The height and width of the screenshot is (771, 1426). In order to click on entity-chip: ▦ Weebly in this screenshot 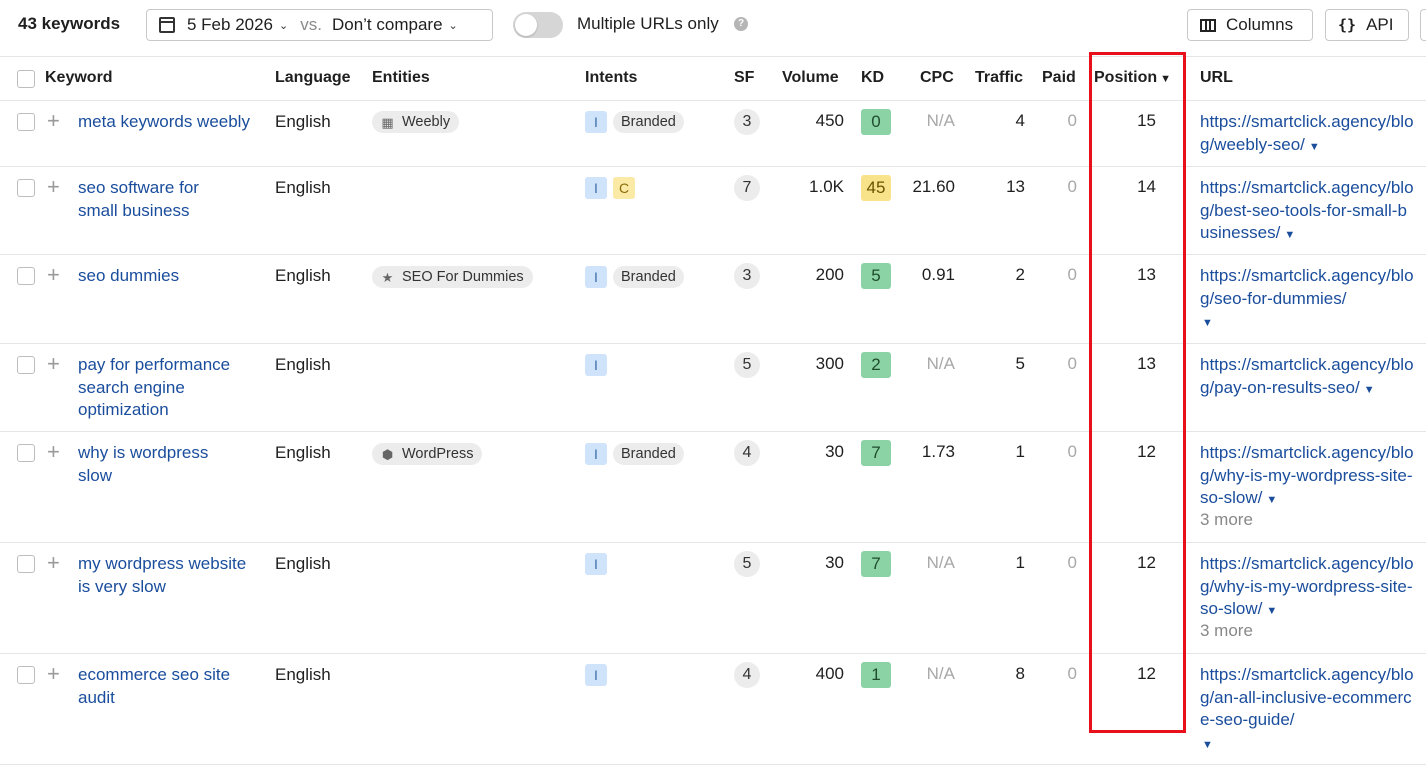, I will do `click(416, 122)`.